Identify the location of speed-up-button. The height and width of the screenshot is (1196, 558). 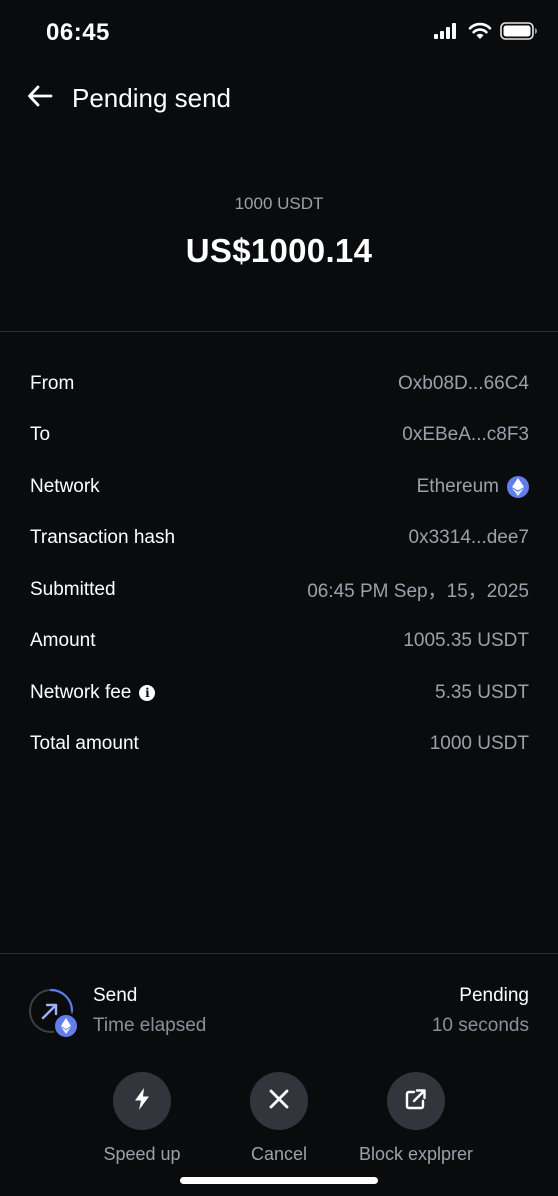
(142, 1101).